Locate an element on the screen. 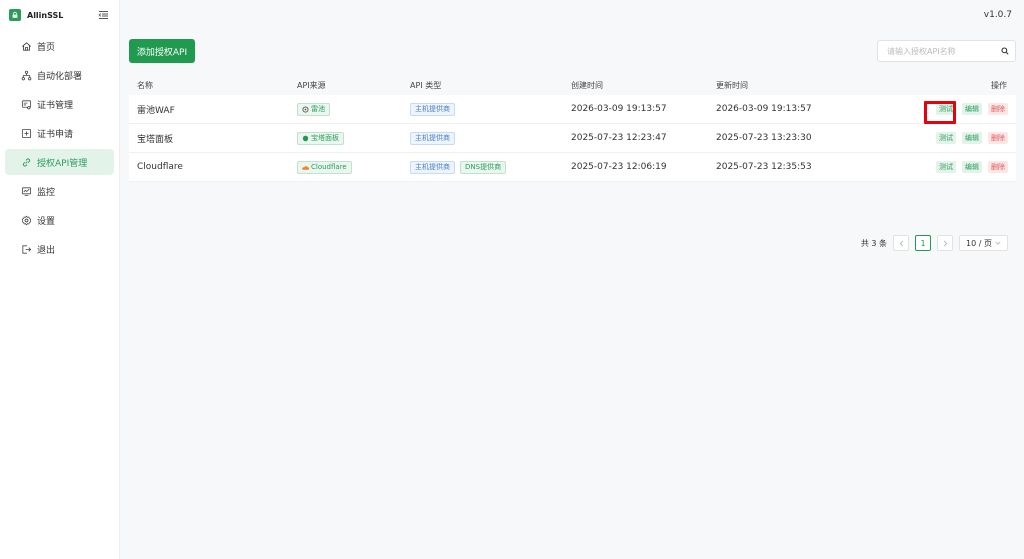 Image resolution: width=1024 pixels, height=559 pixels. pagination: 共 3 条 1 10 / 页 is located at coordinates (934, 243).